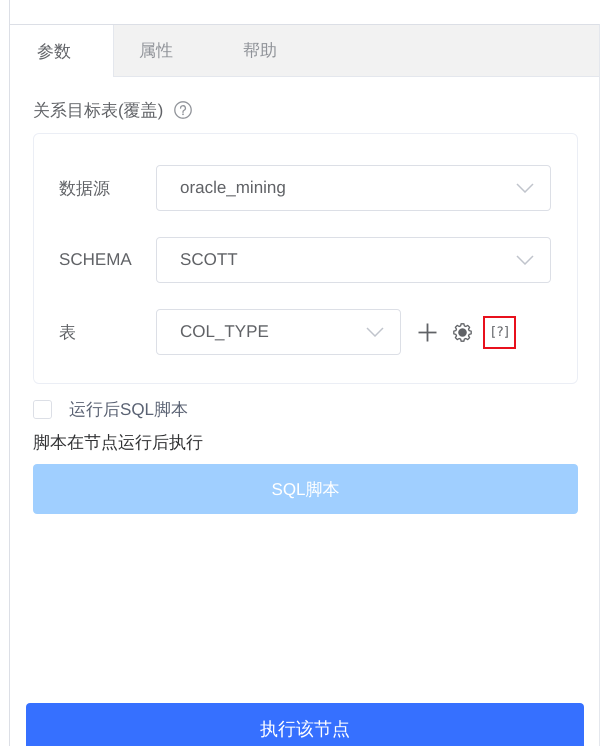 The width and height of the screenshot is (606, 746). Describe the element at coordinates (128, 409) in the screenshot. I see `checkbox-label: 运行后SQL脚本` at that location.